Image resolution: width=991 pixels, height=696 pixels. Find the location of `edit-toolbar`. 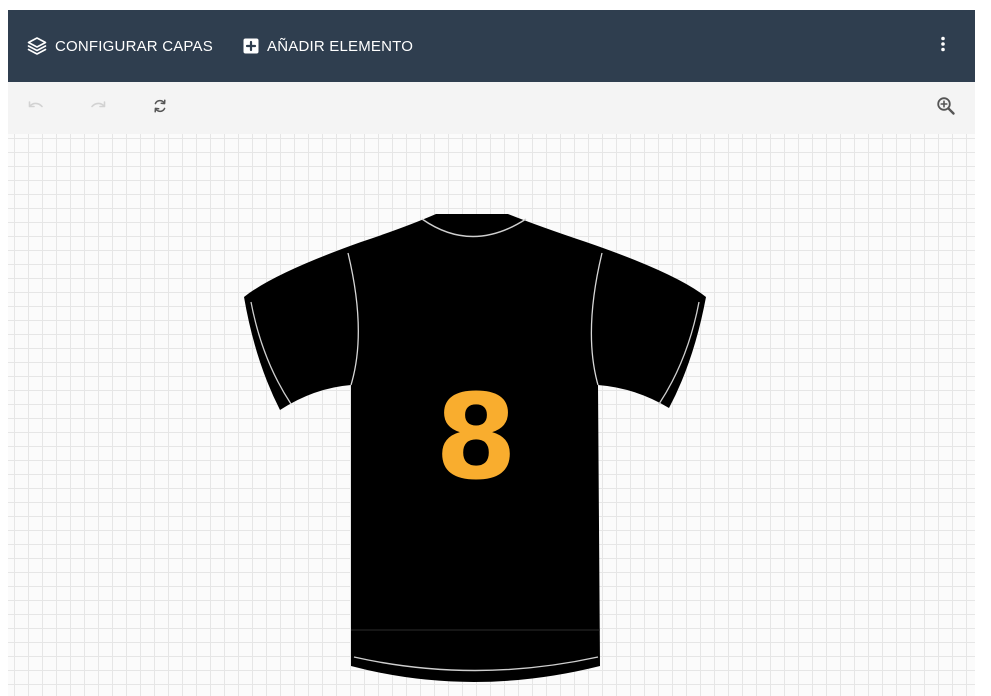

edit-toolbar is located at coordinates (491, 108).